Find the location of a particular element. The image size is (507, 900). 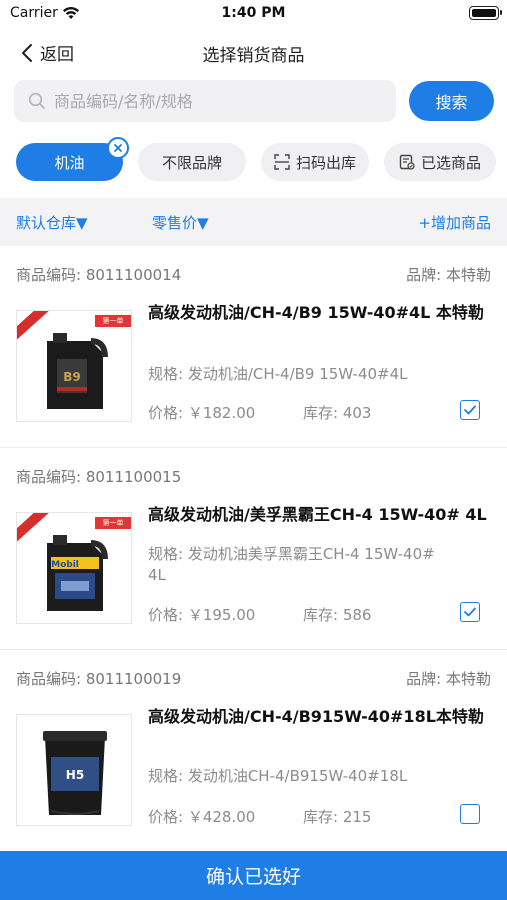

product-price: 价格: ￥182.00 is located at coordinates (202, 413).